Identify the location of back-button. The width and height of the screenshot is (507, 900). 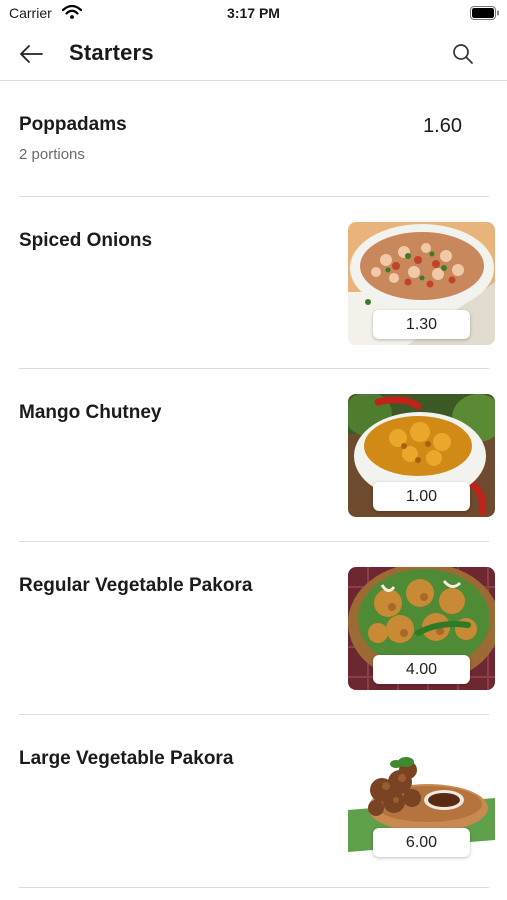
(31, 54).